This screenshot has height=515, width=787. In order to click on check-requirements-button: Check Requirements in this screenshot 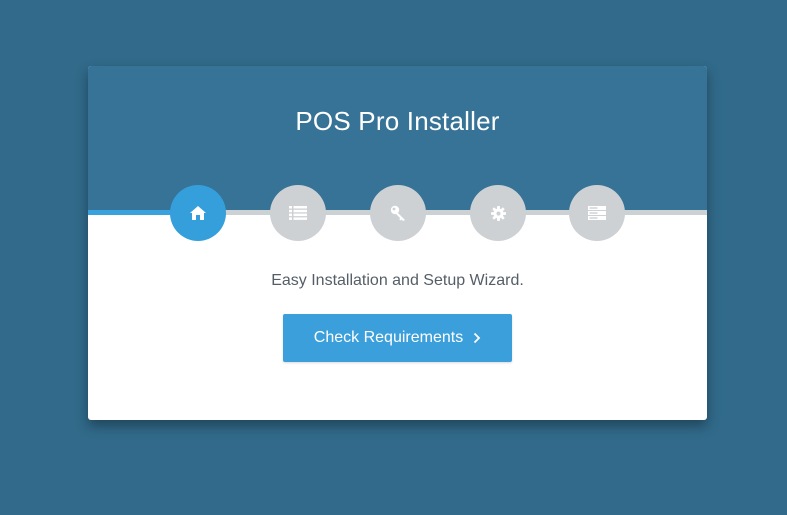, I will do `click(397, 338)`.